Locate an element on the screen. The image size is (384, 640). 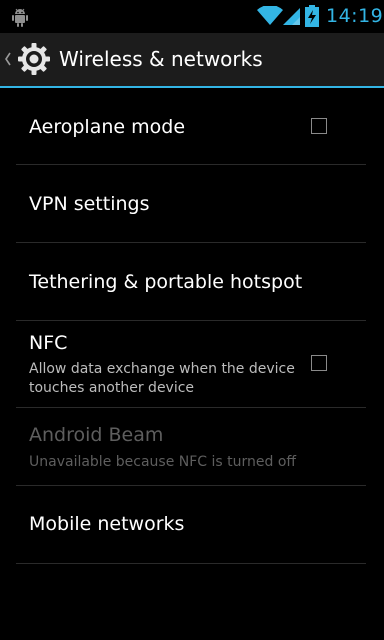
setting-title: NFC is located at coordinates (48, 343).